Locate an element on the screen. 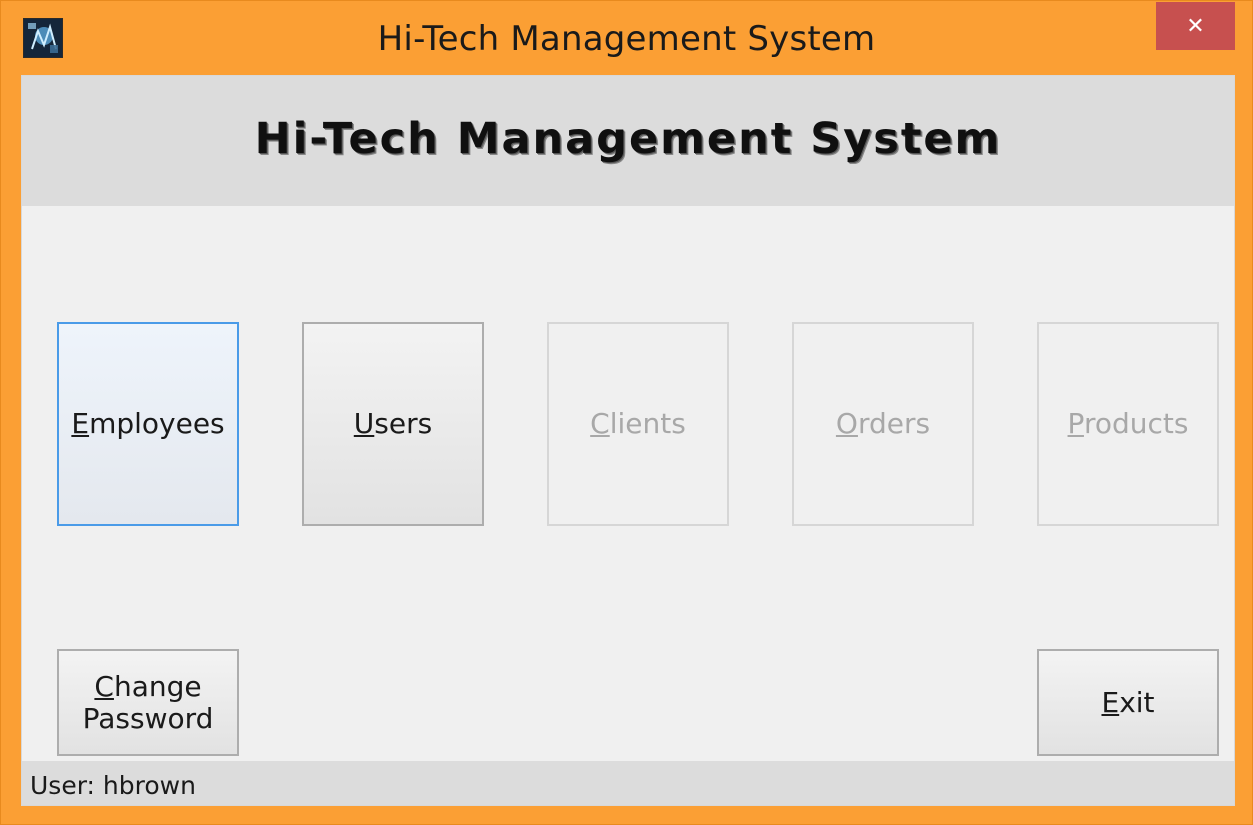  change-password-button: Change Password is located at coordinates (148, 702).